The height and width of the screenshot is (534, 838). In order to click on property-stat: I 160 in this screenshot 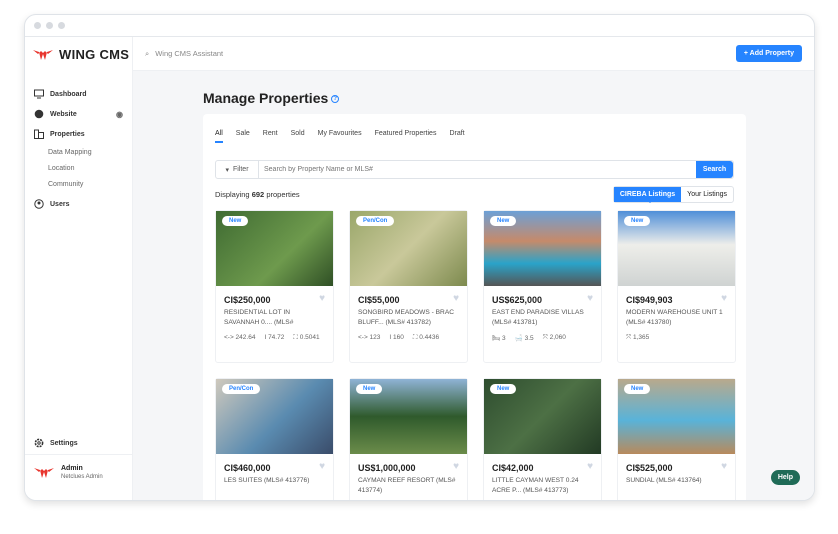, I will do `click(396, 337)`.